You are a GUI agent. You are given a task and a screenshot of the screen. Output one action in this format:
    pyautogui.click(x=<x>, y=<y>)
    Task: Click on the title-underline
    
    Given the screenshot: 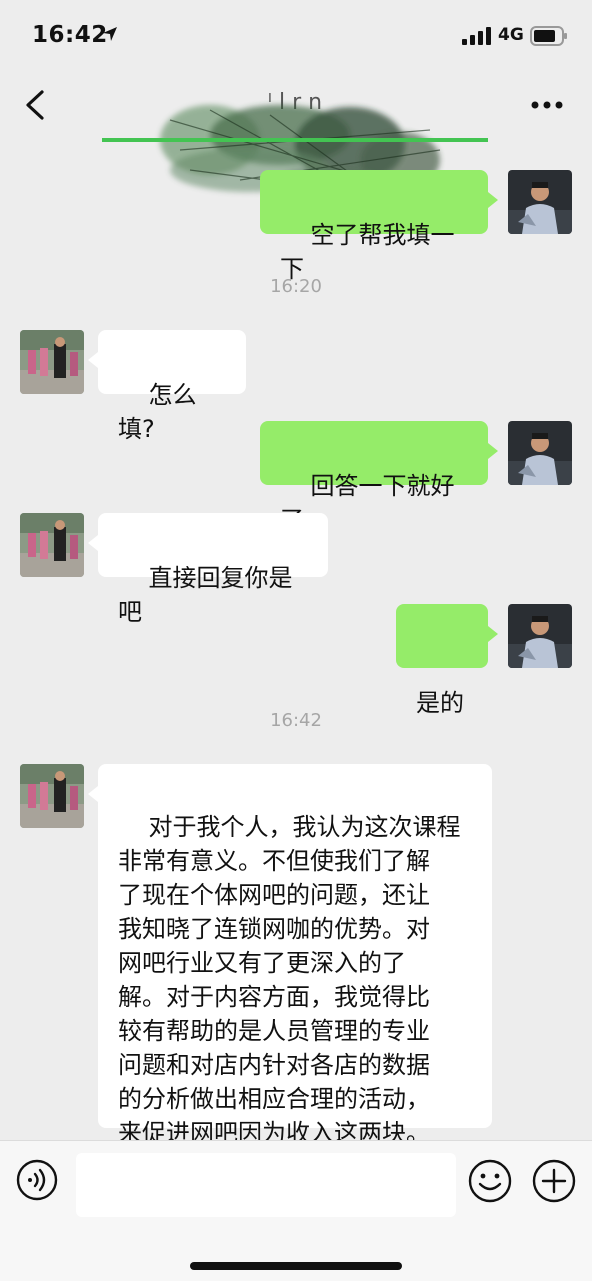 What is the action you would take?
    pyautogui.click(x=295, y=140)
    